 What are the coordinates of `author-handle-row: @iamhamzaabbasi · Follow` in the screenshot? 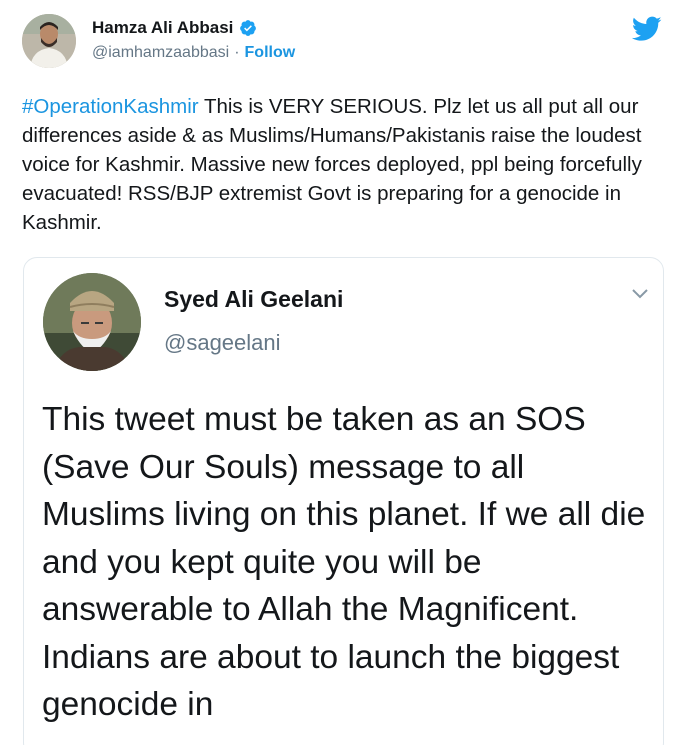 It's located at (193, 53).